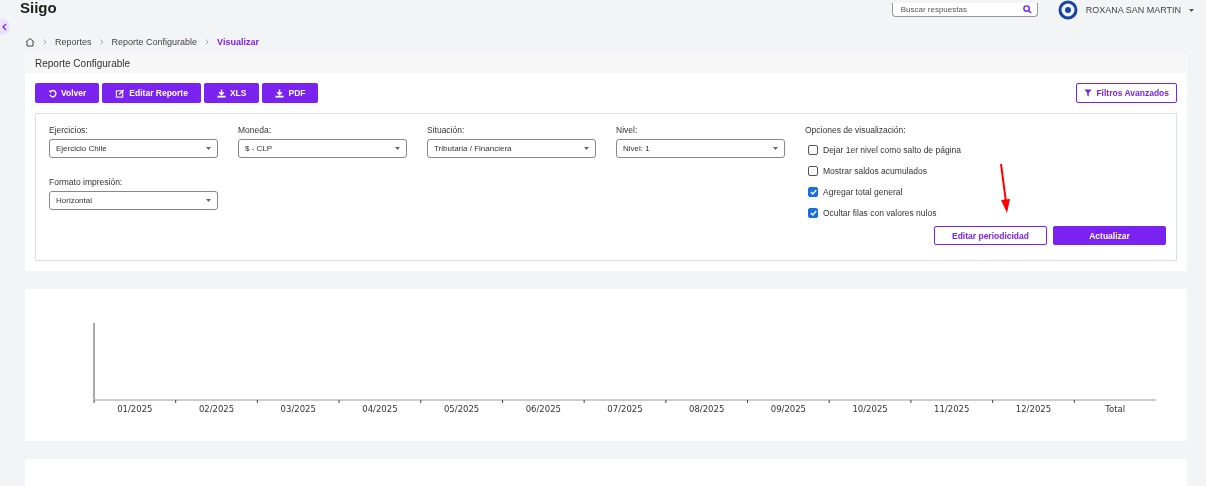 Image resolution: width=1206 pixels, height=486 pixels. What do you see at coordinates (964, 10) in the screenshot?
I see `search-field: Buscar respuestas` at bounding box center [964, 10].